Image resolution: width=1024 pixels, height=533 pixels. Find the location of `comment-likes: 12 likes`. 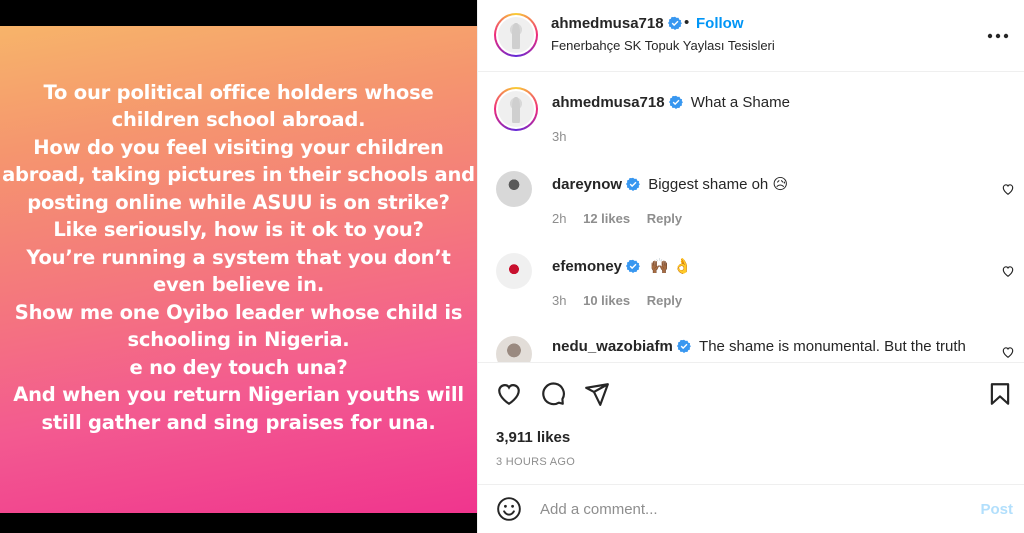

comment-likes: 12 likes is located at coordinates (606, 218).